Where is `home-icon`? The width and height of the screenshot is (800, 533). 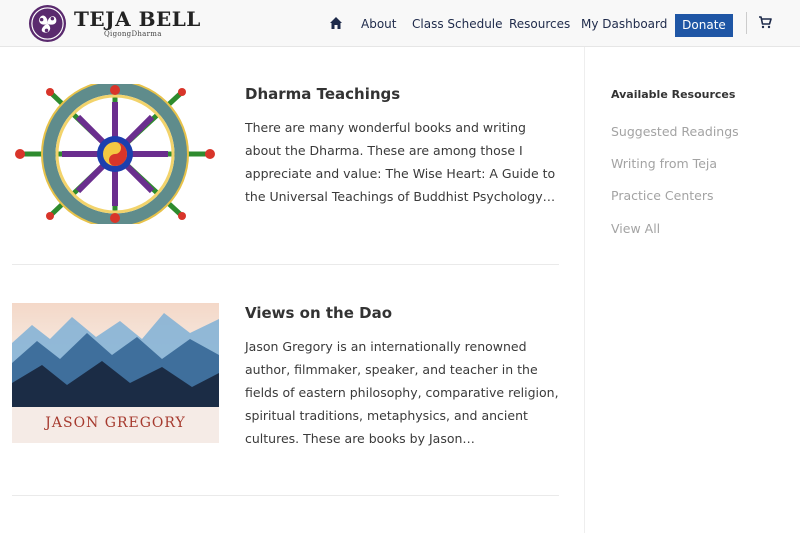 home-icon is located at coordinates (336, 23).